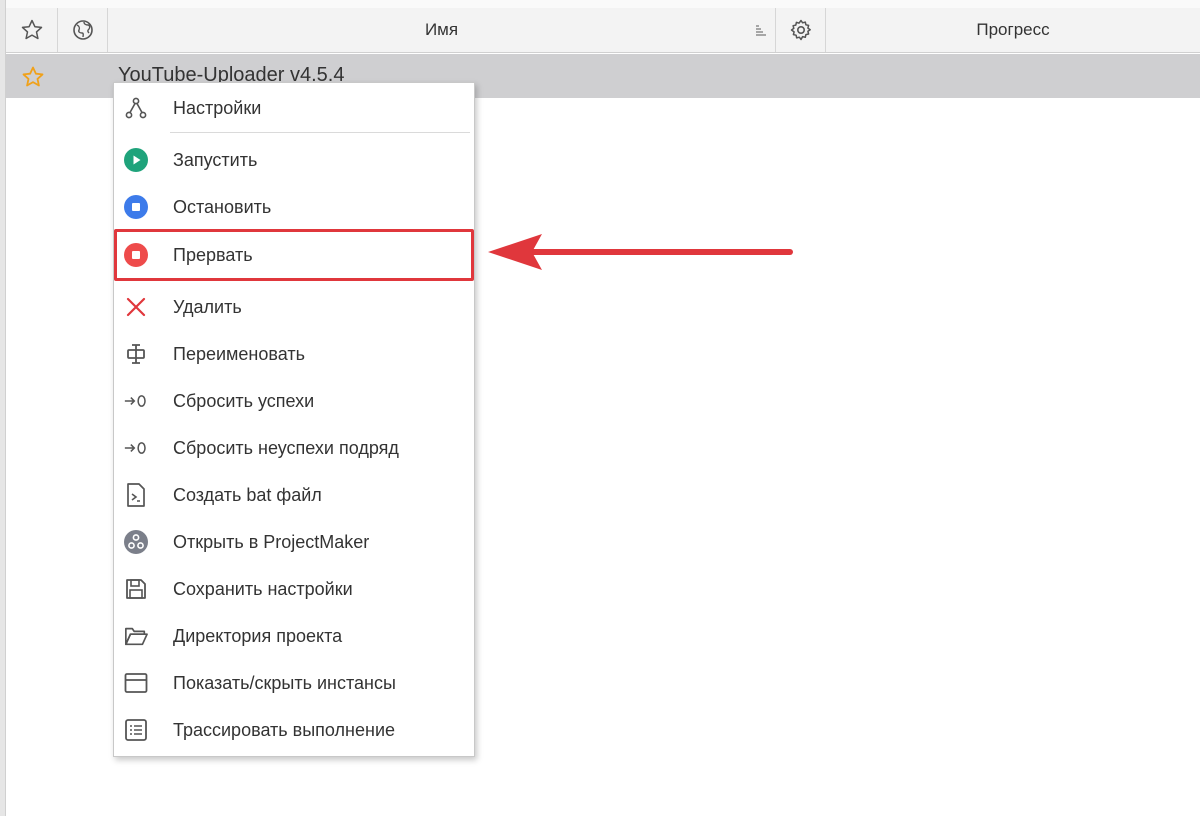  What do you see at coordinates (761, 30) in the screenshot?
I see `sort-icon` at bounding box center [761, 30].